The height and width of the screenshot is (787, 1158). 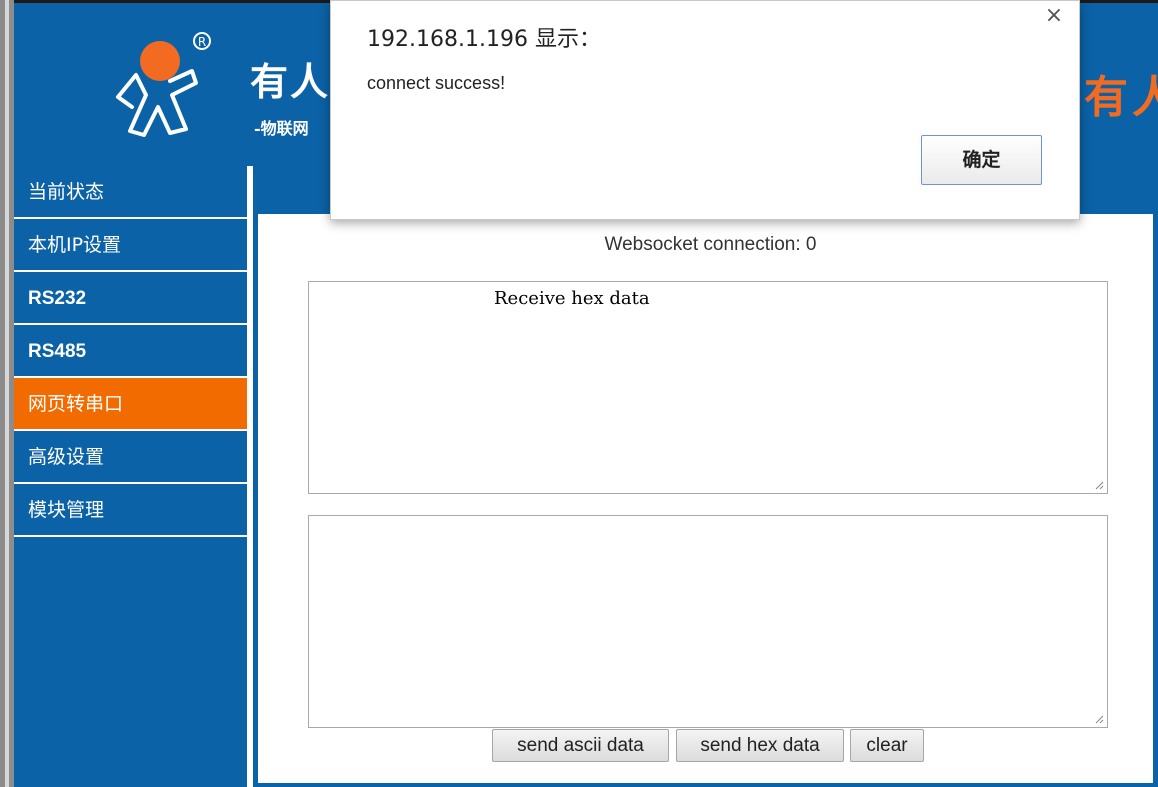 I want to click on sidebar-item-rs232: RS232, so click(x=130, y=298).